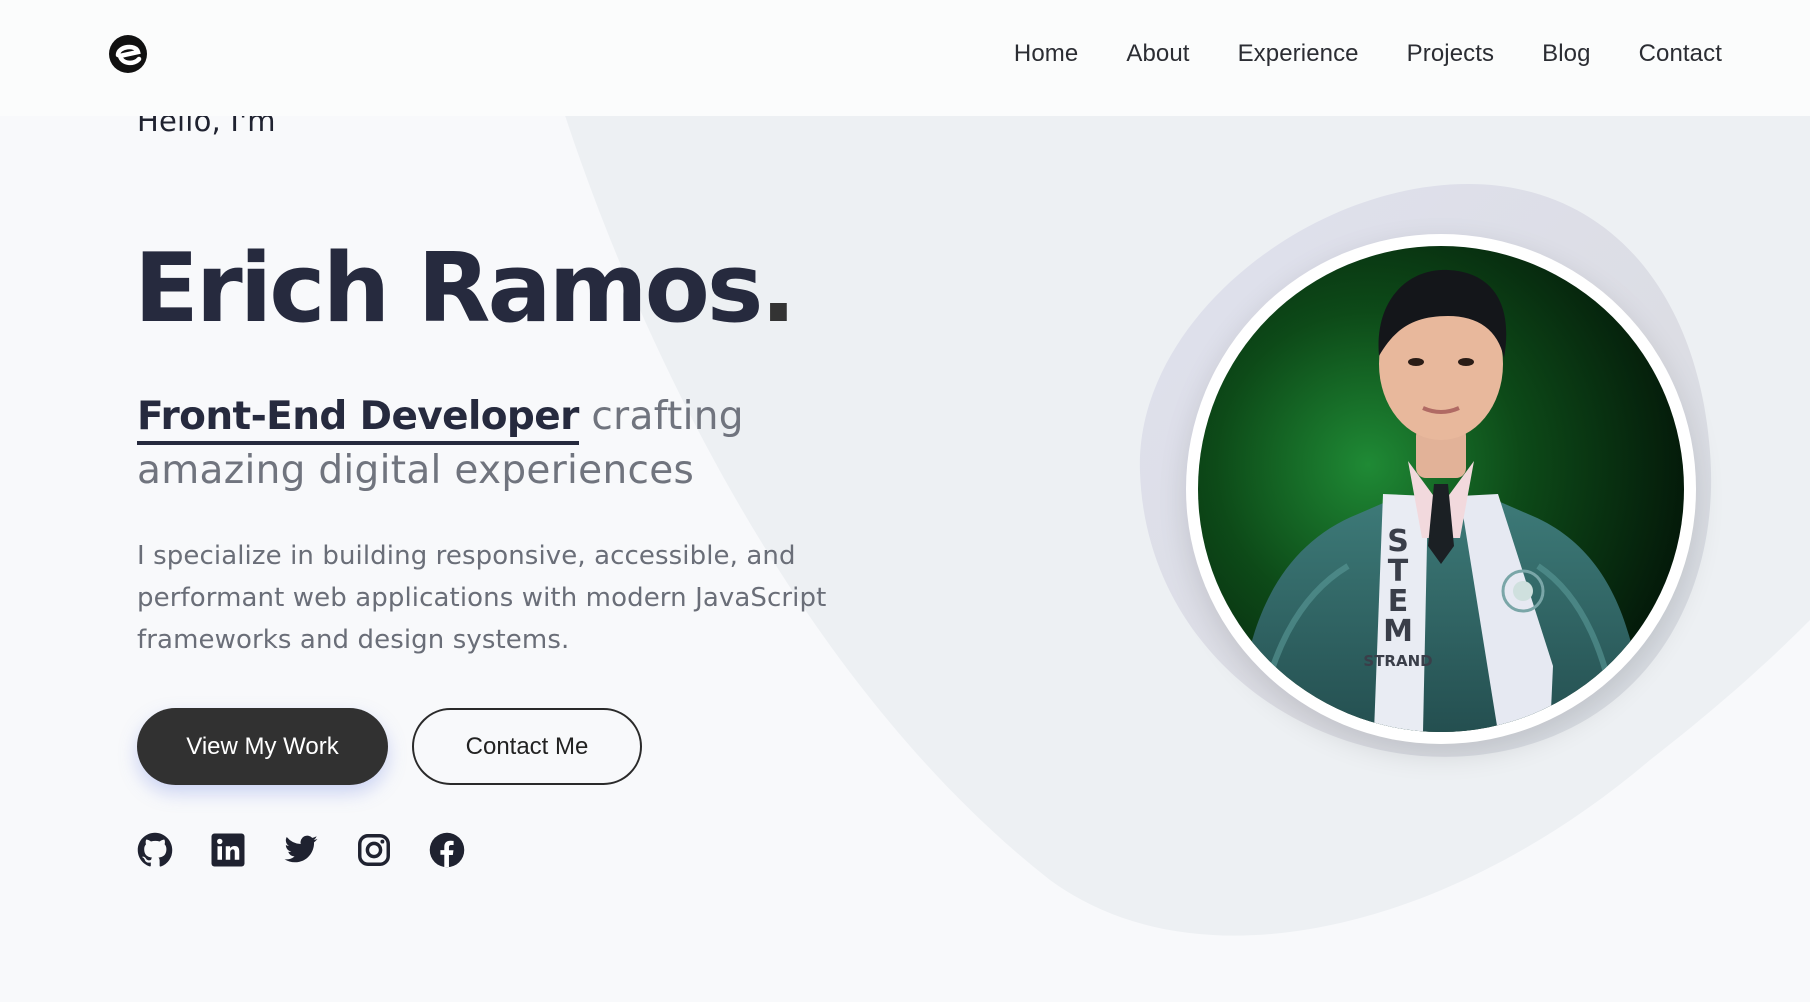 The image size is (1810, 1002). What do you see at coordinates (447, 850) in the screenshot?
I see `facebook-icon` at bounding box center [447, 850].